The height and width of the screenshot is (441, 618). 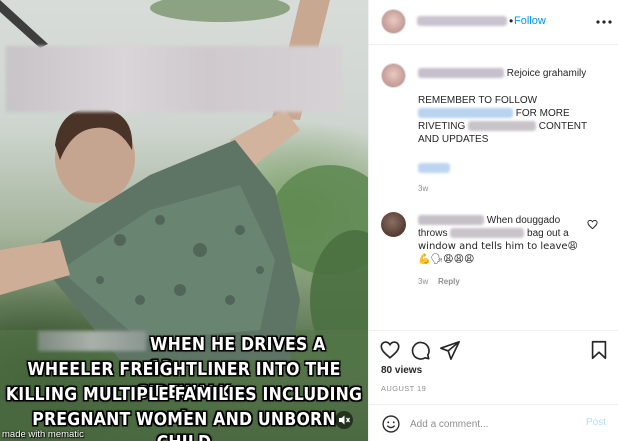 I want to click on caption-first-line: Rejoice grahamily, so click(x=502, y=73).